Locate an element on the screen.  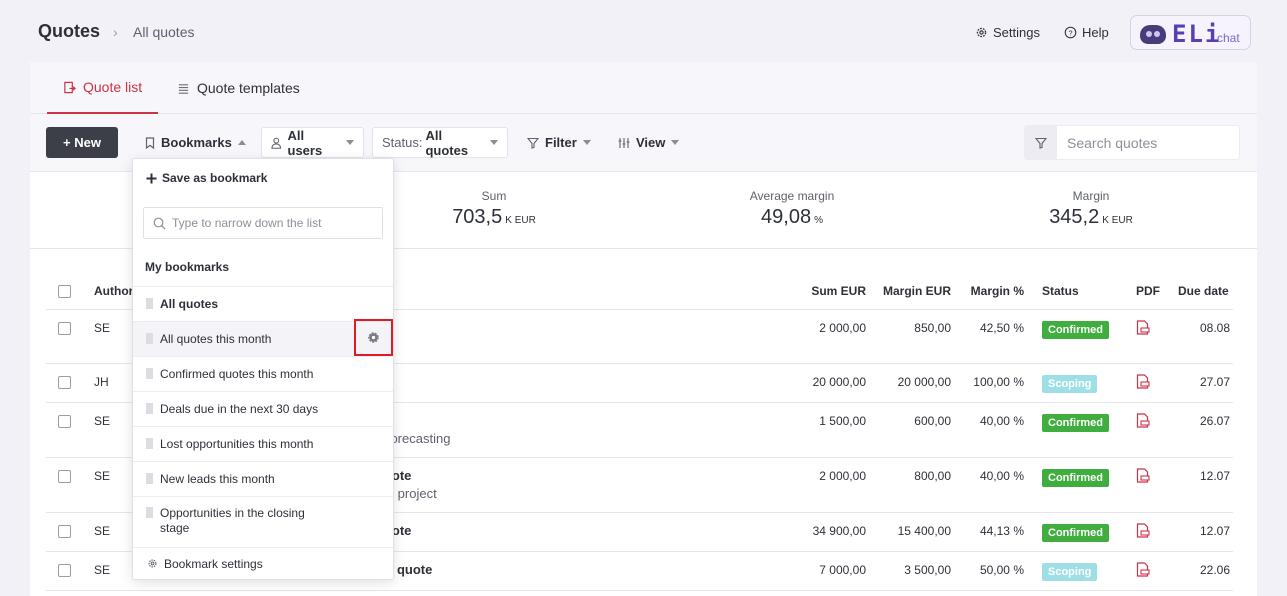
new-quote-button: + New is located at coordinates (82, 142).